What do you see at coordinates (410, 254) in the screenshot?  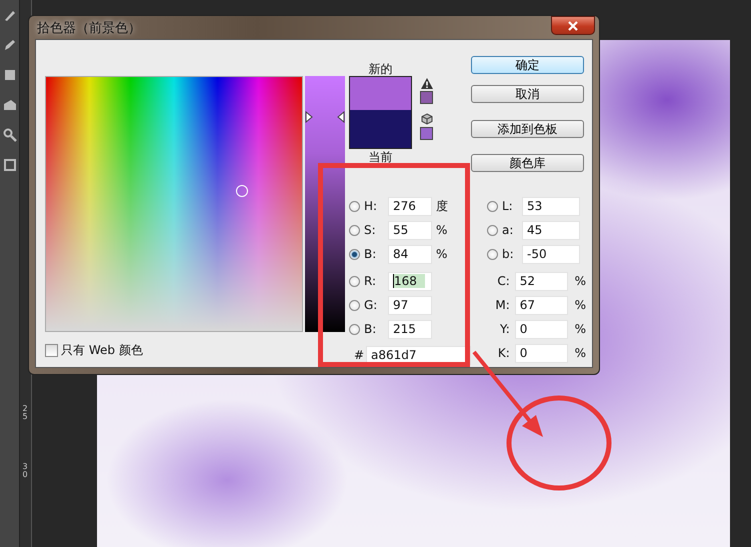 I see `value-field: 84` at bounding box center [410, 254].